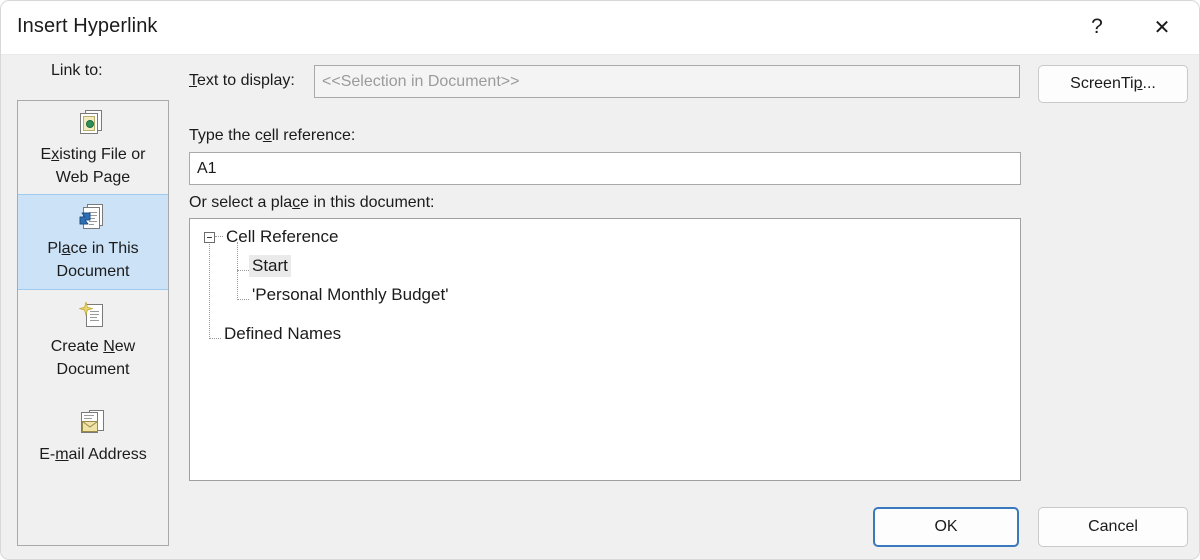 The image size is (1200, 560). Describe the element at coordinates (312, 202) in the screenshot. I see `select-place-label: Or select a place in this document:` at that location.